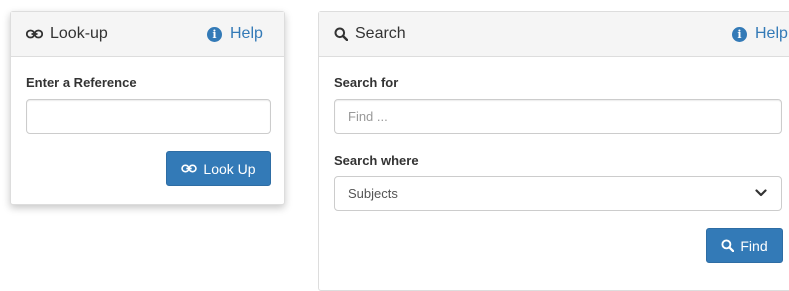 This screenshot has height=291, width=789. Describe the element at coordinates (554, 34) in the screenshot. I see `search-panel-heading: Search i Help` at that location.